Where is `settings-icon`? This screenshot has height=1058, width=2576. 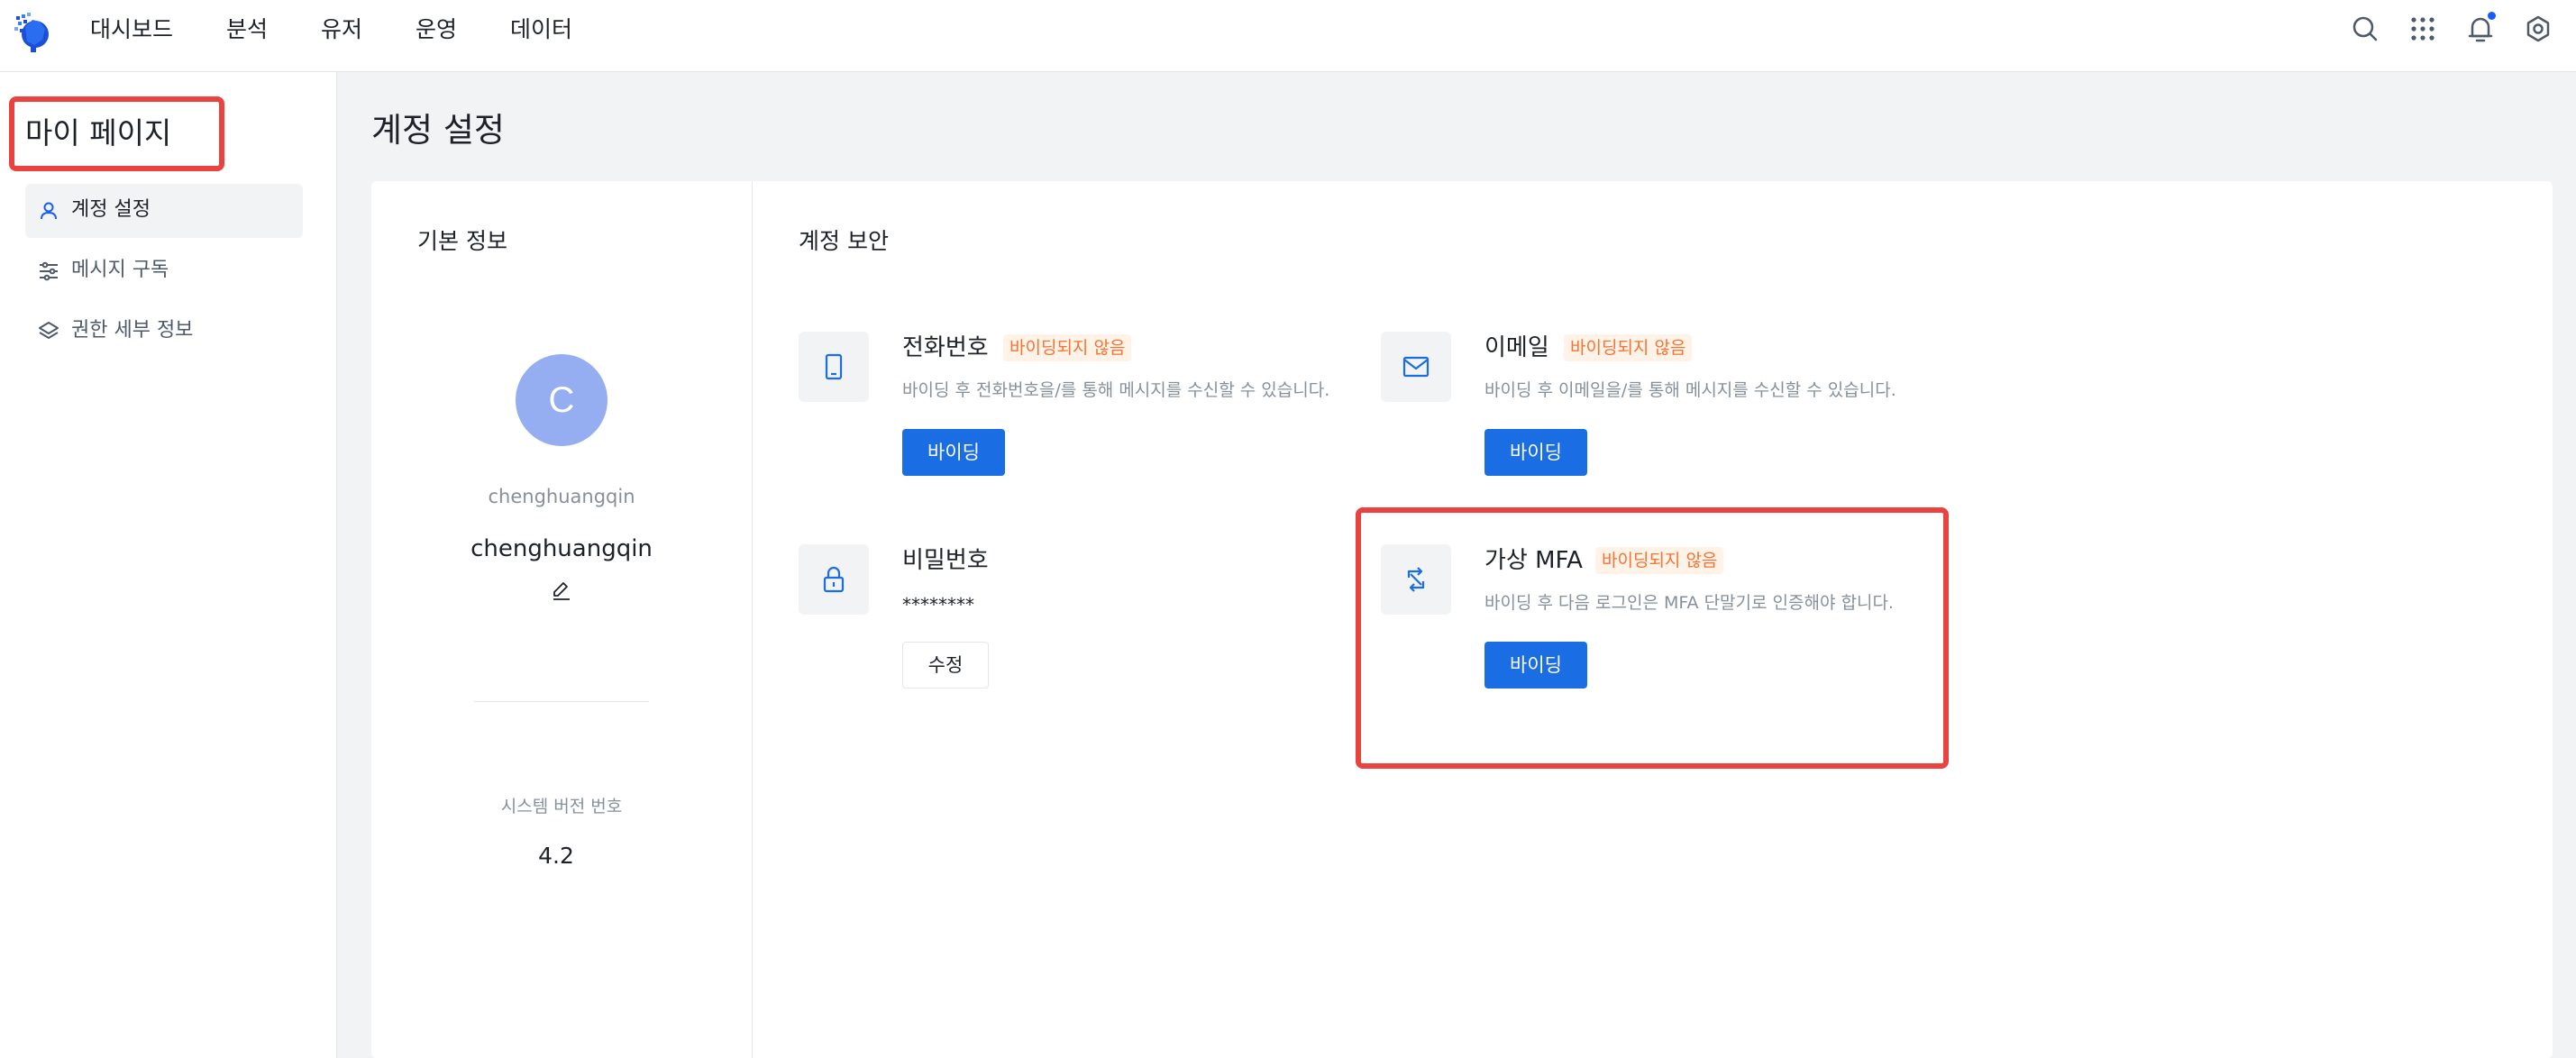 settings-icon is located at coordinates (2538, 29).